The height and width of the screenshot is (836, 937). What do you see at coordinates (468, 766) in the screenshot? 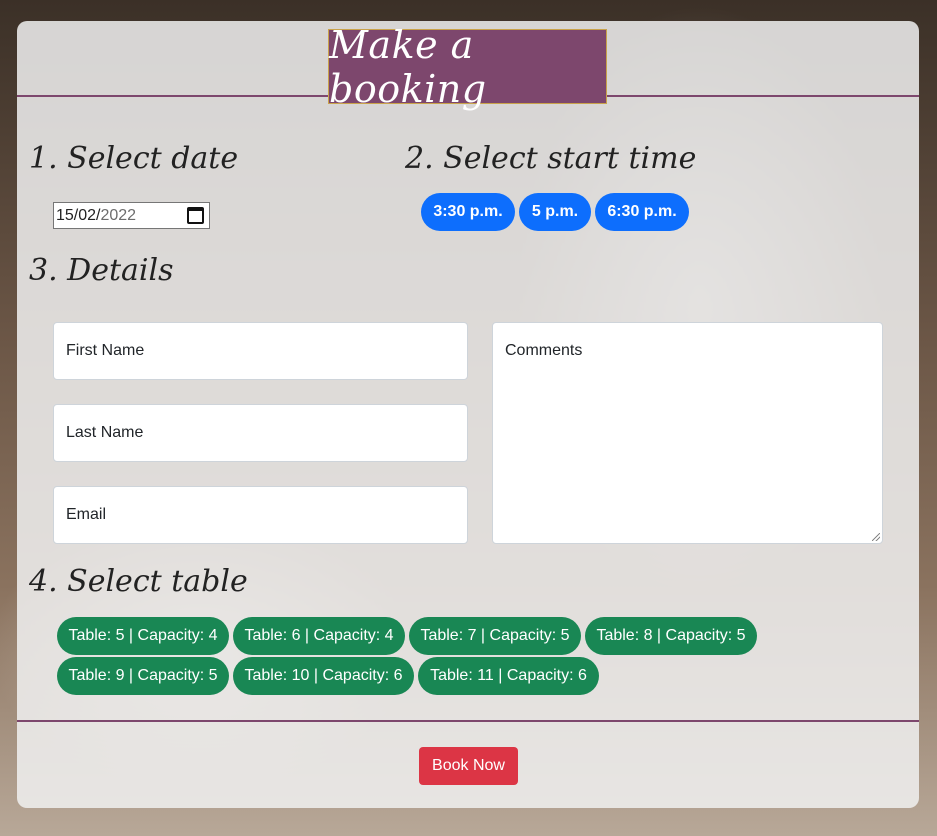
I see `book-now-button: Book Now` at bounding box center [468, 766].